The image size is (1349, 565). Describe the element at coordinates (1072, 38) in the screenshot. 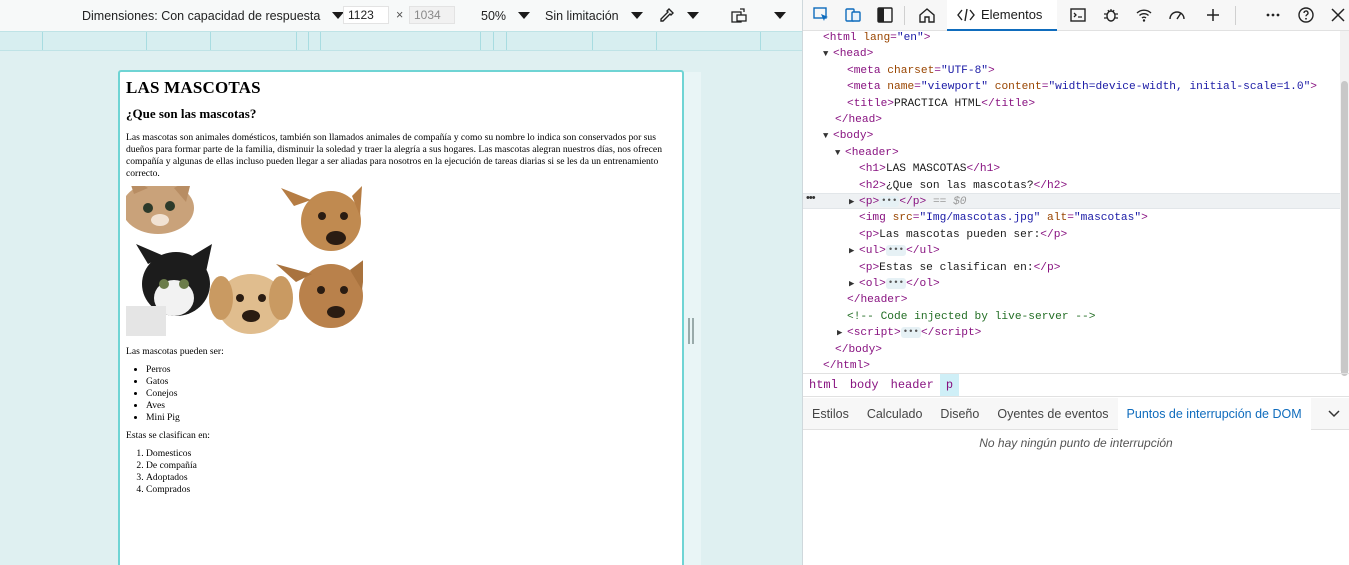

I see `dom-node-html: <html lang="en">` at that location.